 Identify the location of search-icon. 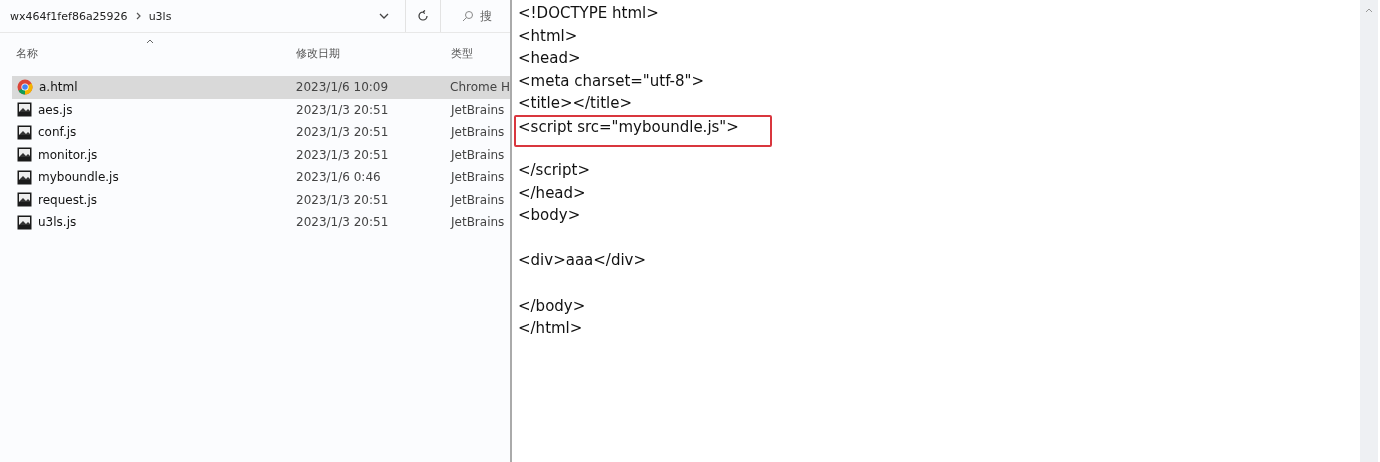
(468, 16).